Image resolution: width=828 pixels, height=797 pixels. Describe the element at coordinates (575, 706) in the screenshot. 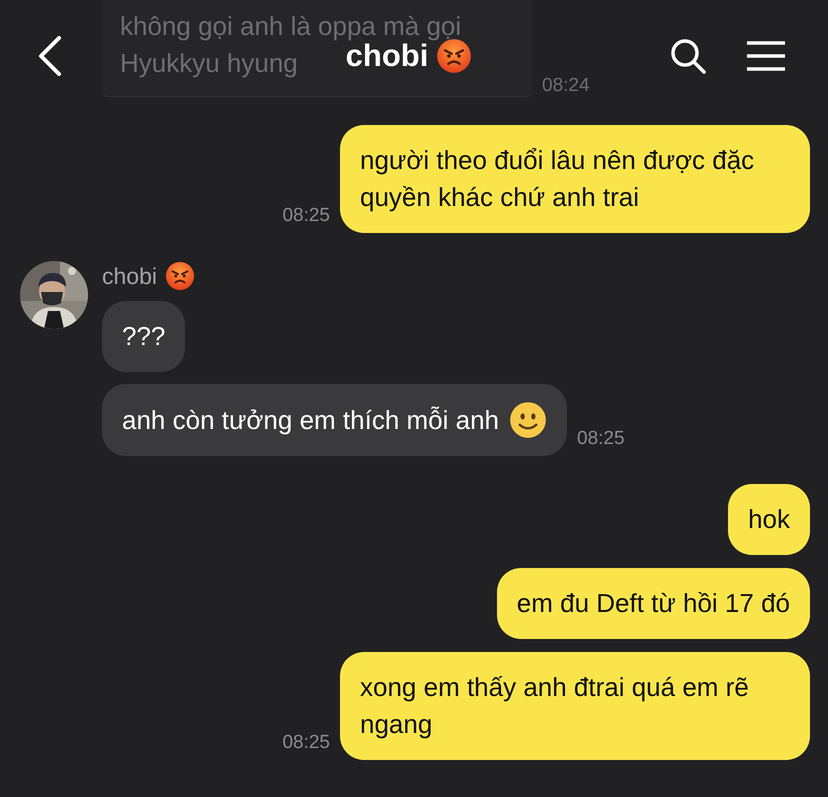

I see `message-bubble: xong em thấy anh đtrai quá em rẽ ngang` at that location.